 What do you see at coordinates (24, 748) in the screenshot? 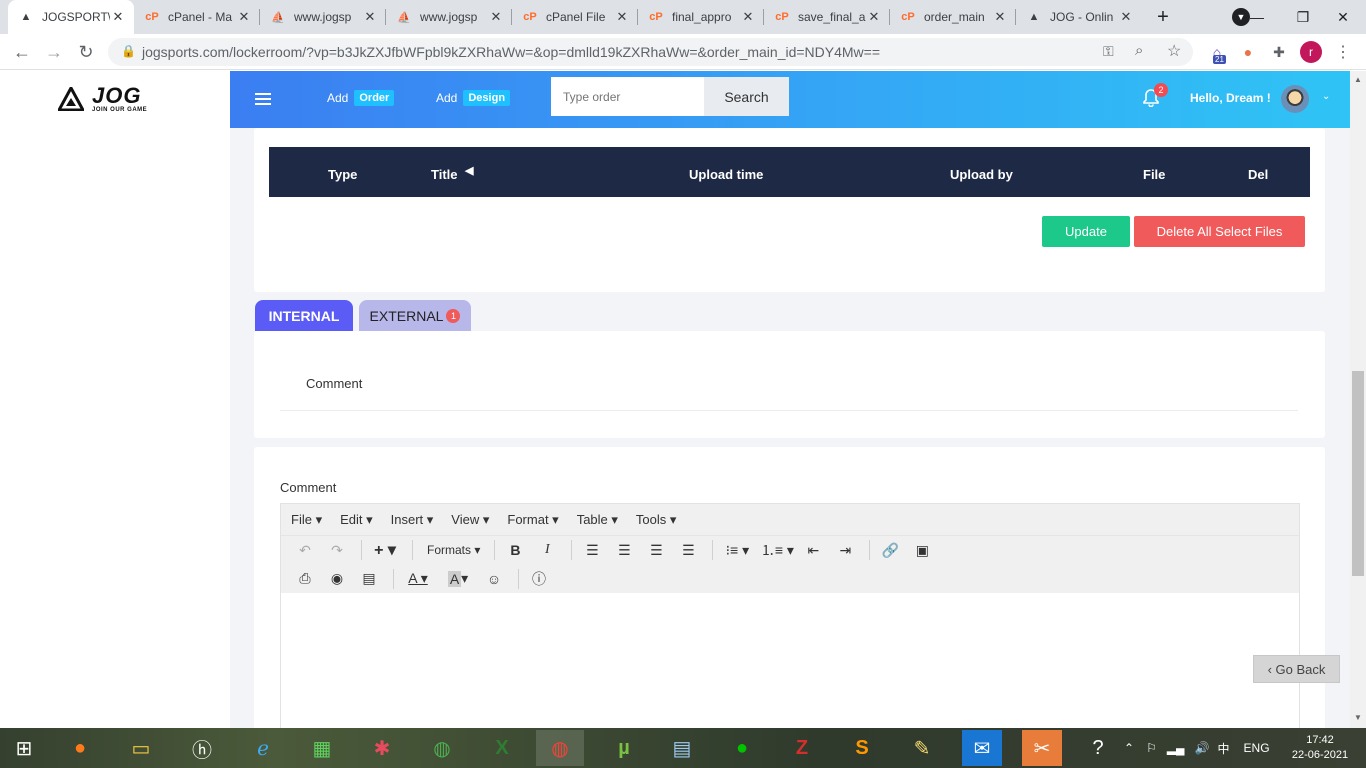
I see `windows-start-icon: ⊞` at bounding box center [24, 748].